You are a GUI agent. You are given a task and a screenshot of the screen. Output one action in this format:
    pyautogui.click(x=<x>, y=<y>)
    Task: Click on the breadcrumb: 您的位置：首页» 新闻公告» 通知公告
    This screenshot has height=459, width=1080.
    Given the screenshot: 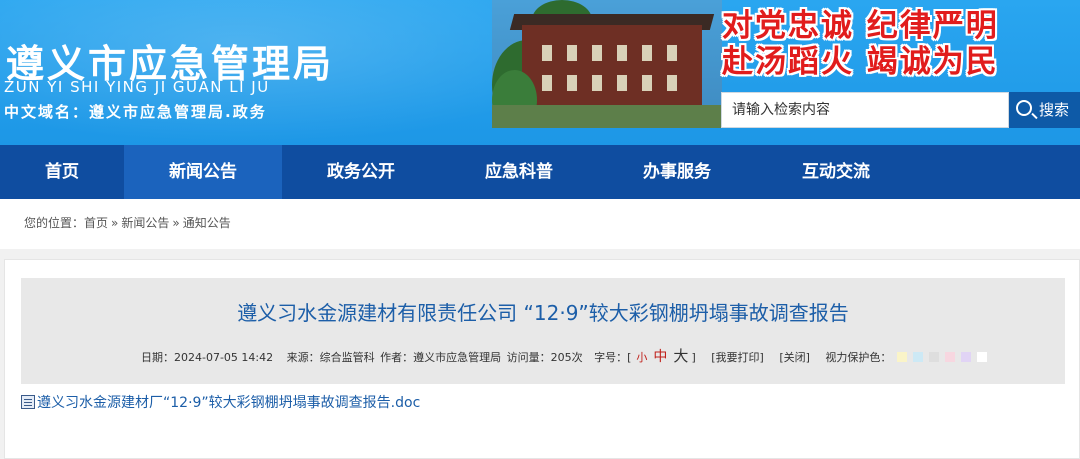 What is the action you would take?
    pyautogui.click(x=540, y=224)
    